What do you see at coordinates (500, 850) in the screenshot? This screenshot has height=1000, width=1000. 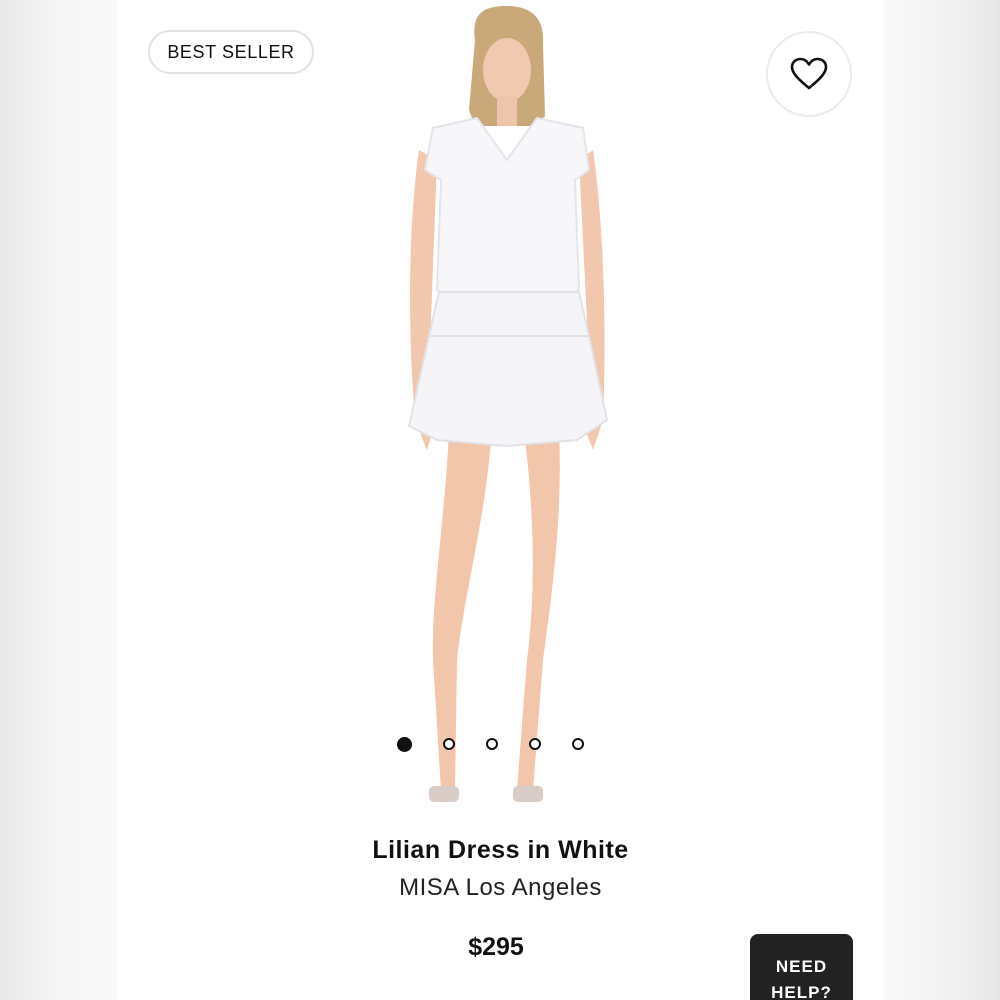 I see `product-name: Lilian Dress in White` at bounding box center [500, 850].